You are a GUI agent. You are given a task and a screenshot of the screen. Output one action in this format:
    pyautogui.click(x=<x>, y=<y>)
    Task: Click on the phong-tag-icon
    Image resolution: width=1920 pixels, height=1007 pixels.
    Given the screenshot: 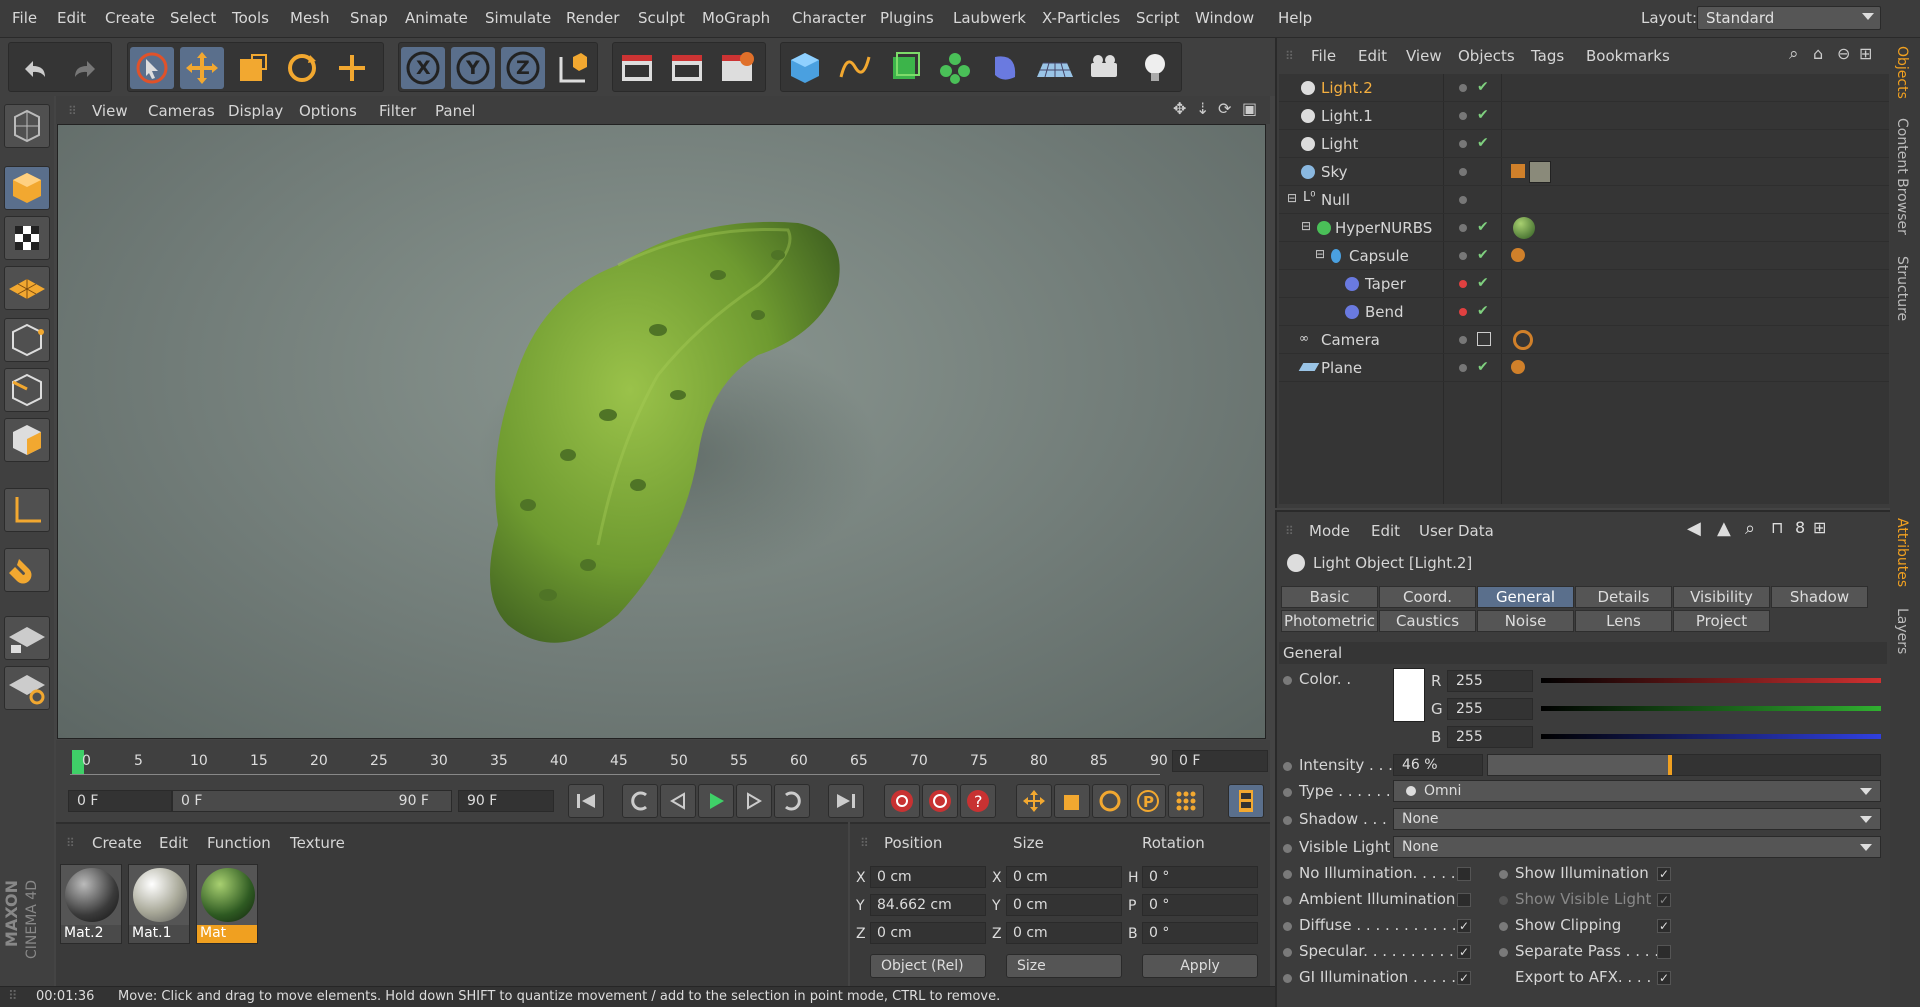 What is the action you would take?
    pyautogui.click(x=1518, y=367)
    